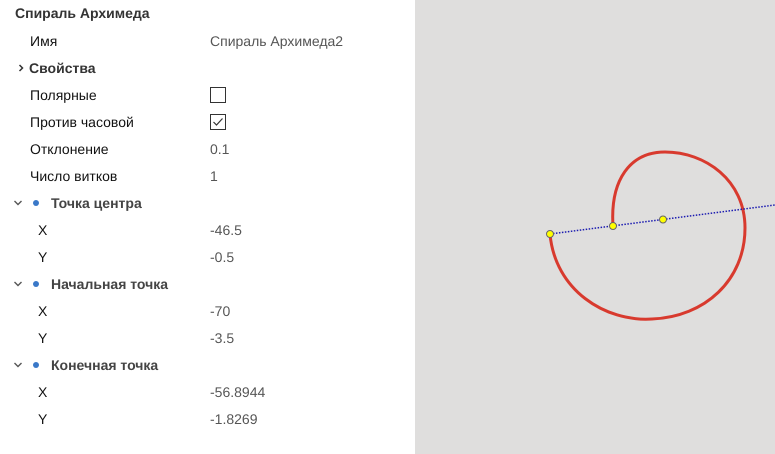  What do you see at coordinates (62, 68) in the screenshot?
I see `section-heading: Свойства` at bounding box center [62, 68].